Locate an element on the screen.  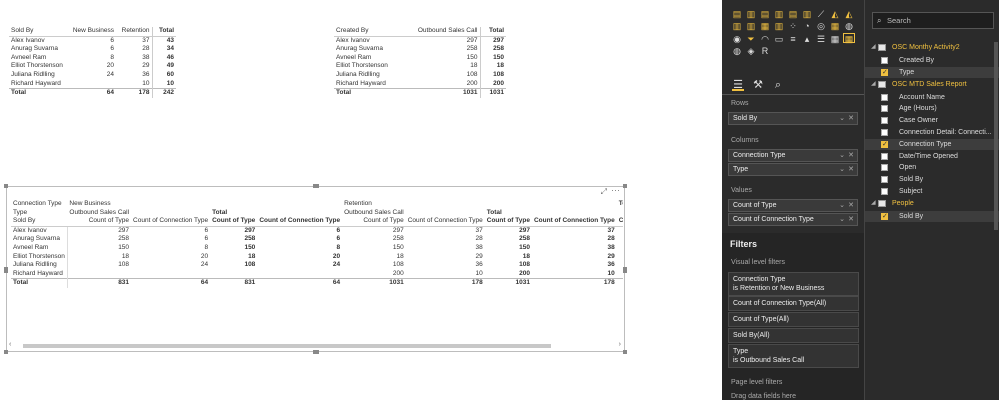
funnel-icon: ⏷ is located at coordinates (751, 39).